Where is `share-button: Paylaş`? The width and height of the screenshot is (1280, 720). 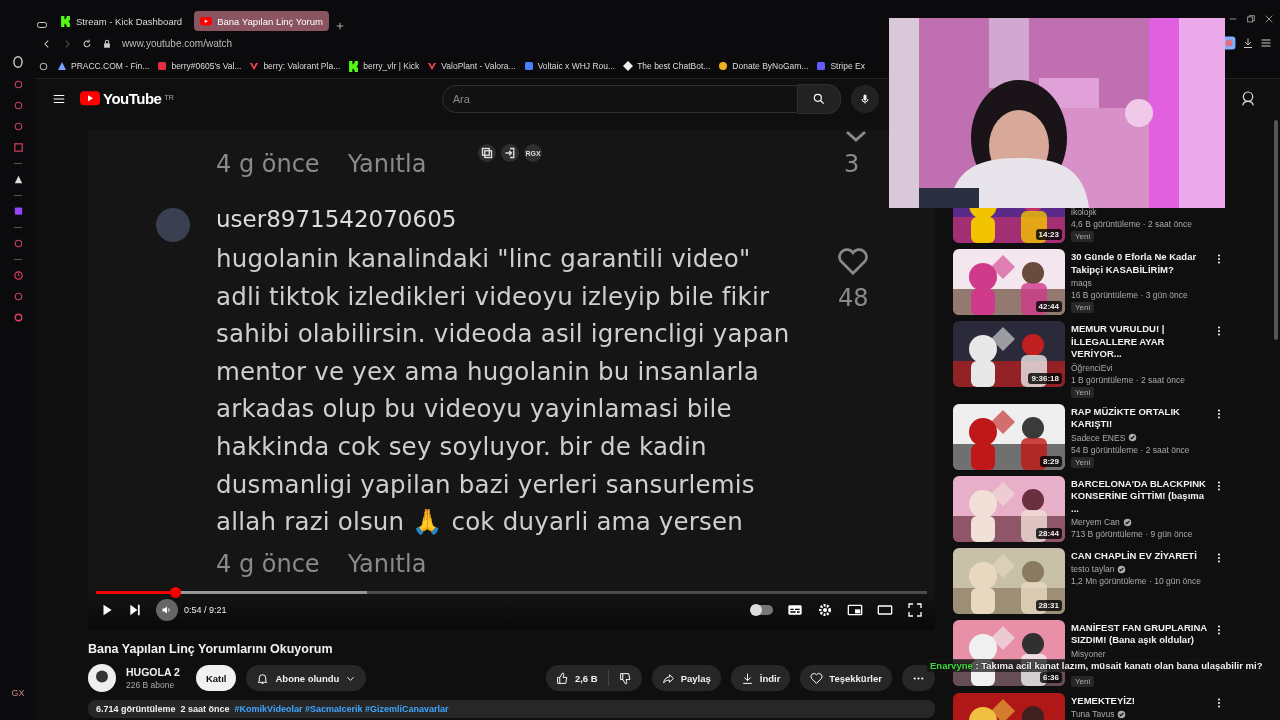 share-button: Paylaş is located at coordinates (686, 678).